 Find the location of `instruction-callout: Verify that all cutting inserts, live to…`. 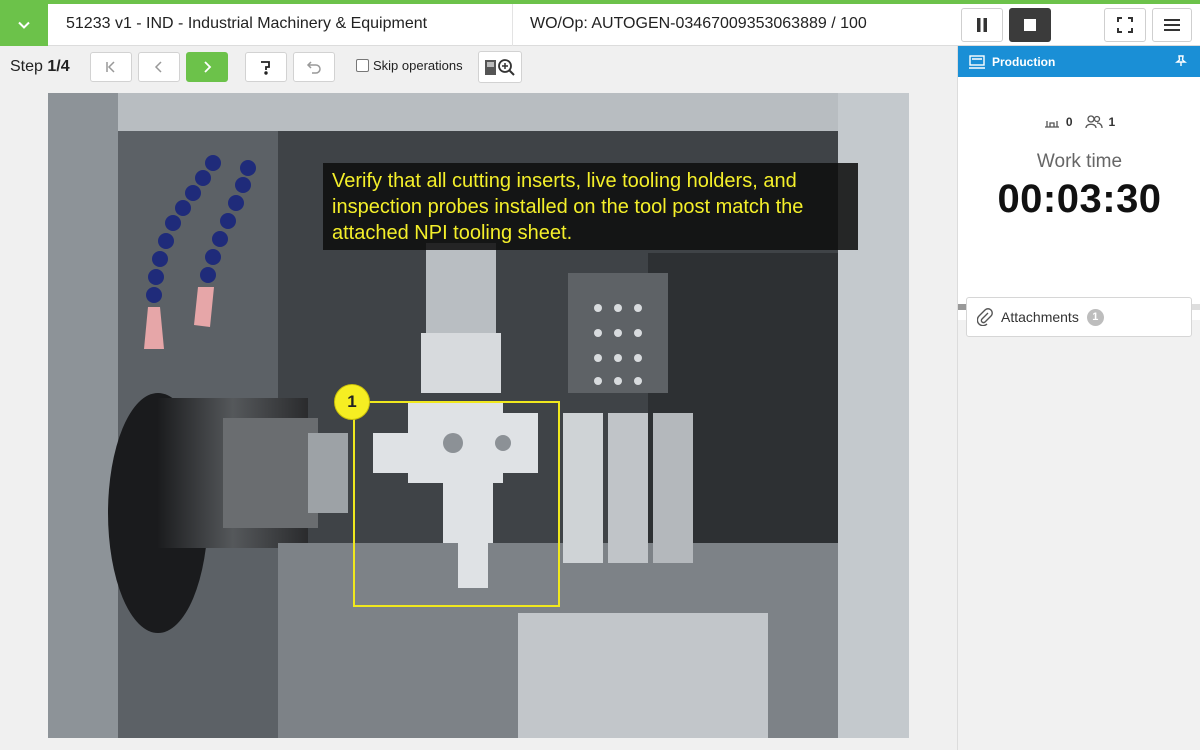

instruction-callout: Verify that all cutting inserts, live to… is located at coordinates (590, 206).